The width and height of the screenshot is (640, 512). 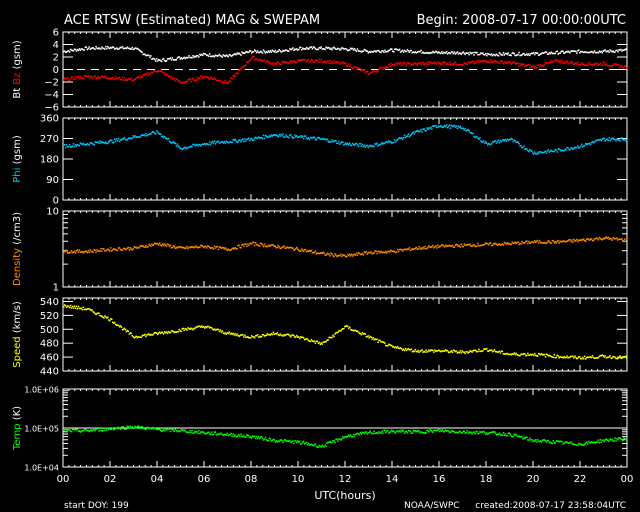 What do you see at coordinates (51, 108) in the screenshot?
I see `y-tick-label: −6` at bounding box center [51, 108].